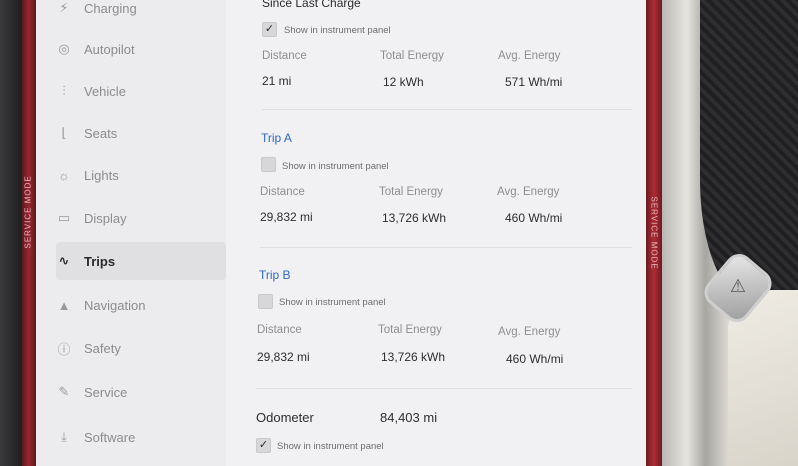  Describe the element at coordinates (105, 91) in the screenshot. I see `sidebar-item-label: Vehicle` at that location.